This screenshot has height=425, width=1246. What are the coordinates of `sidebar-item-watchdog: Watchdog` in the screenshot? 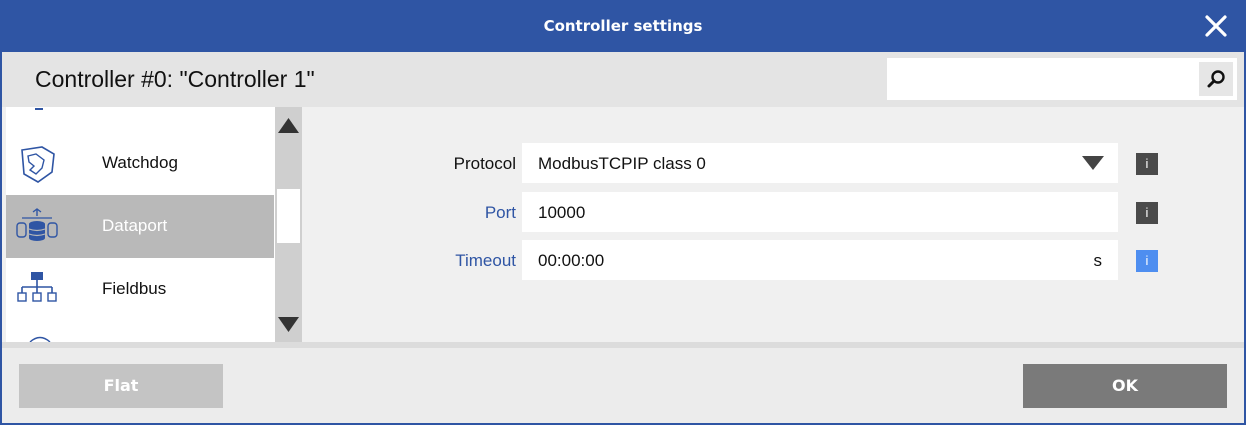 It's located at (140, 163).